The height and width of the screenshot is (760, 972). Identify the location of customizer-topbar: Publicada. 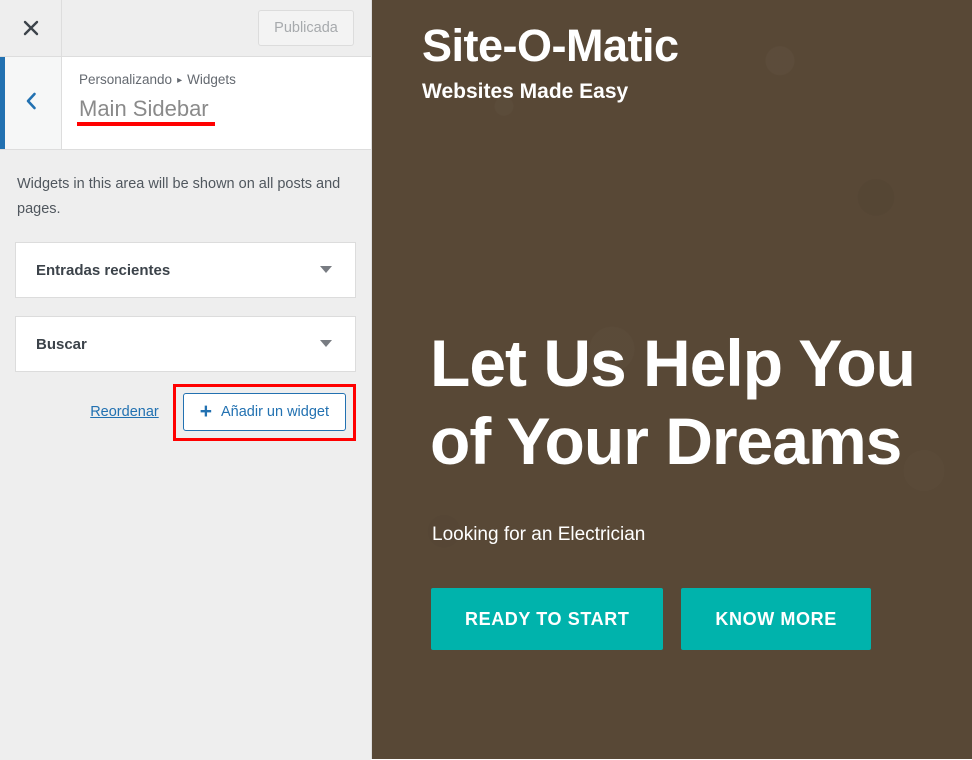
(185, 28).